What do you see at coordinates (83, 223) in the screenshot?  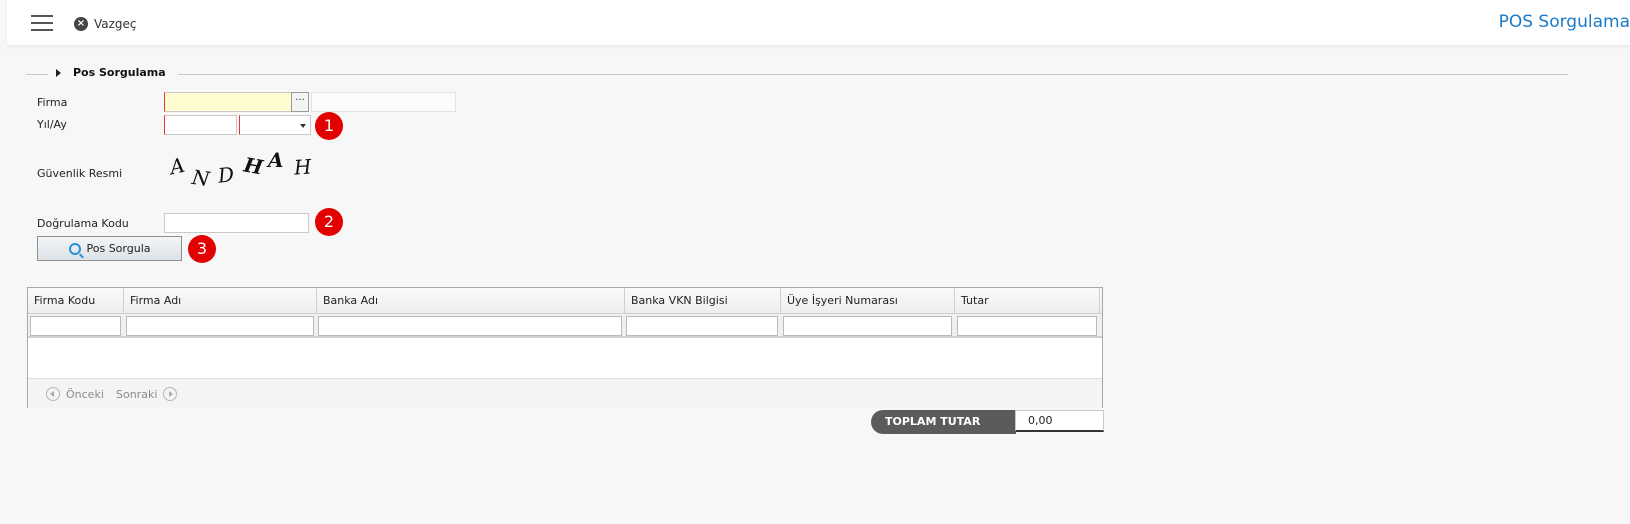 I see `dogrulama-label: Doğrulama Kodu` at bounding box center [83, 223].